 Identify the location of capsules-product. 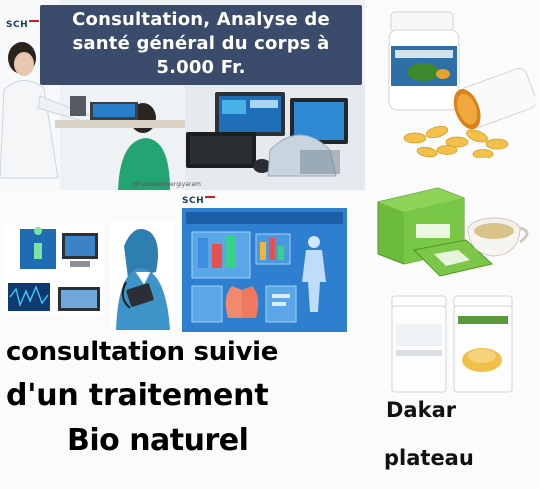
(460, 83).